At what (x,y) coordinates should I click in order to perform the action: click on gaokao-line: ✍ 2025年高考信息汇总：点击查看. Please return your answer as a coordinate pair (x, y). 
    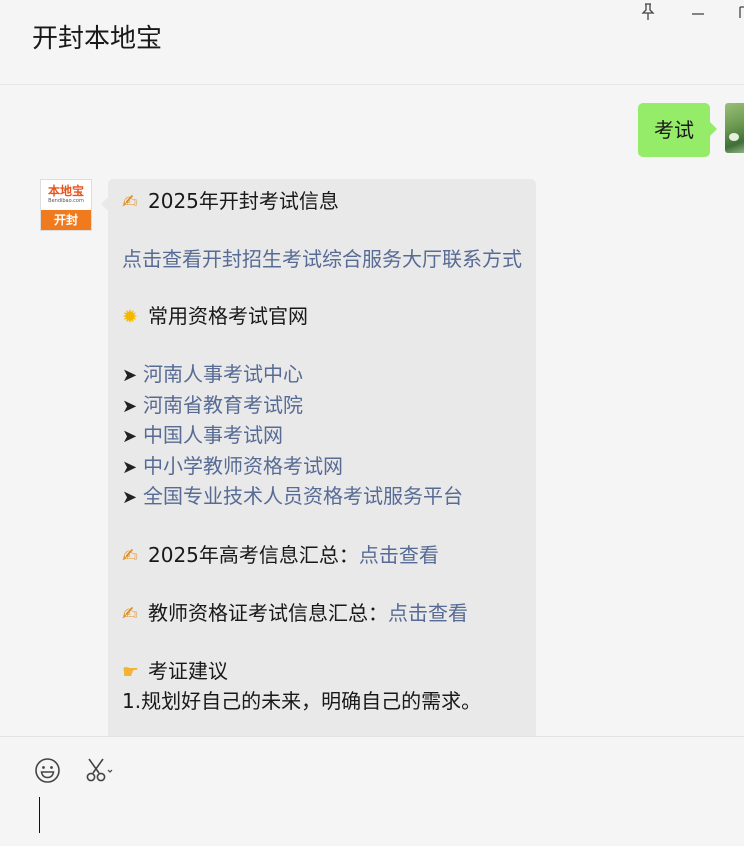
    Looking at the image, I should click on (322, 556).